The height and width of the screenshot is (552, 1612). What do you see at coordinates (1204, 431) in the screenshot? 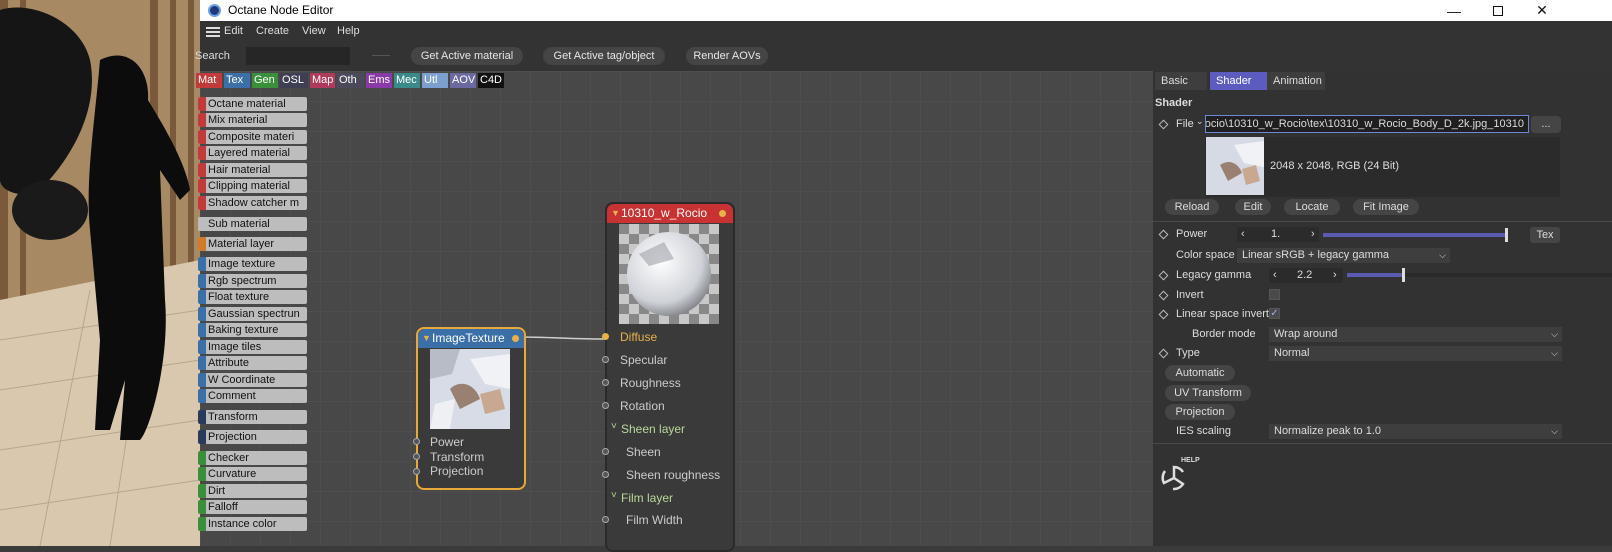
I see `ies-scaling-label: IES scaling` at bounding box center [1204, 431].